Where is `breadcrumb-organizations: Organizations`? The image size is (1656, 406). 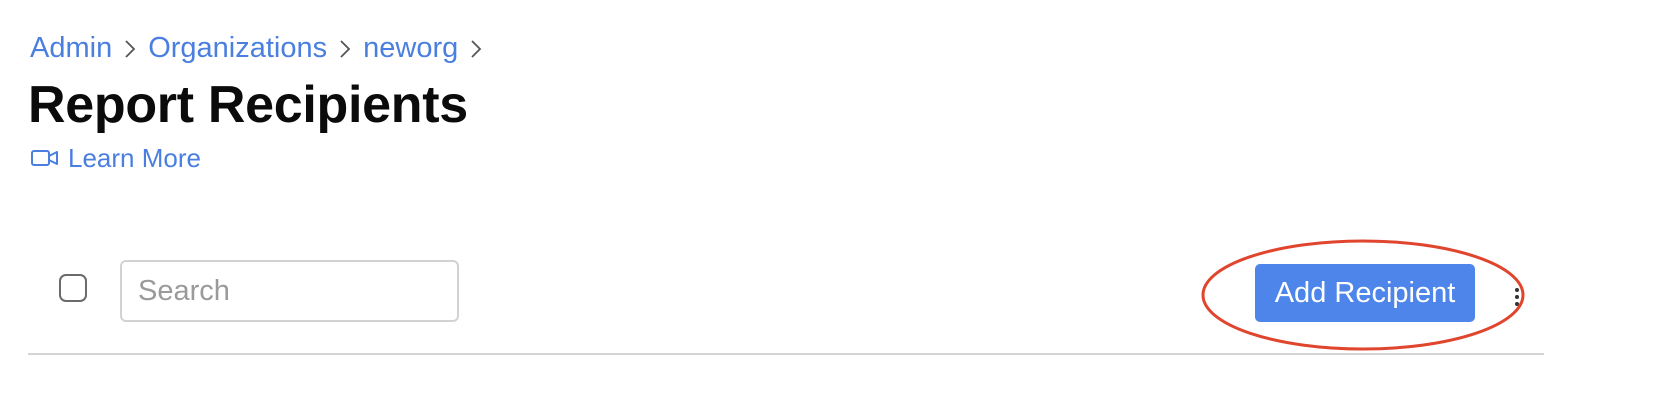 breadcrumb-organizations: Organizations is located at coordinates (237, 48).